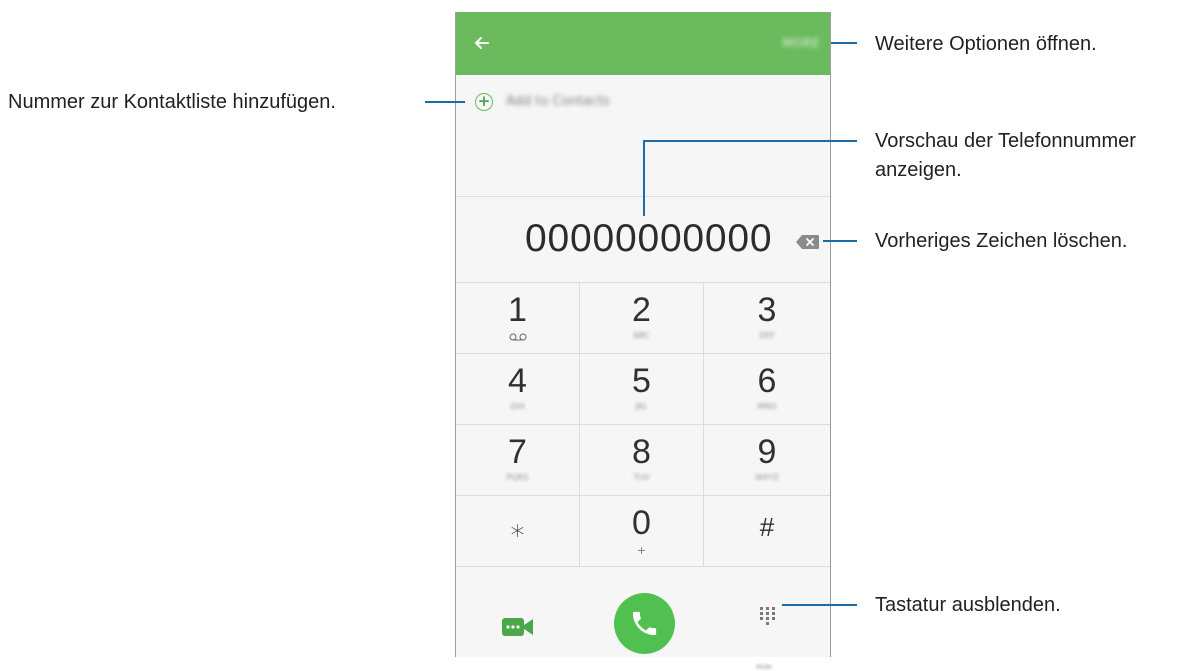 This screenshot has height=671, width=1203. Describe the element at coordinates (986, 44) in the screenshot. I see `callout-more-options: Weitere Optionen öffnen.` at that location.